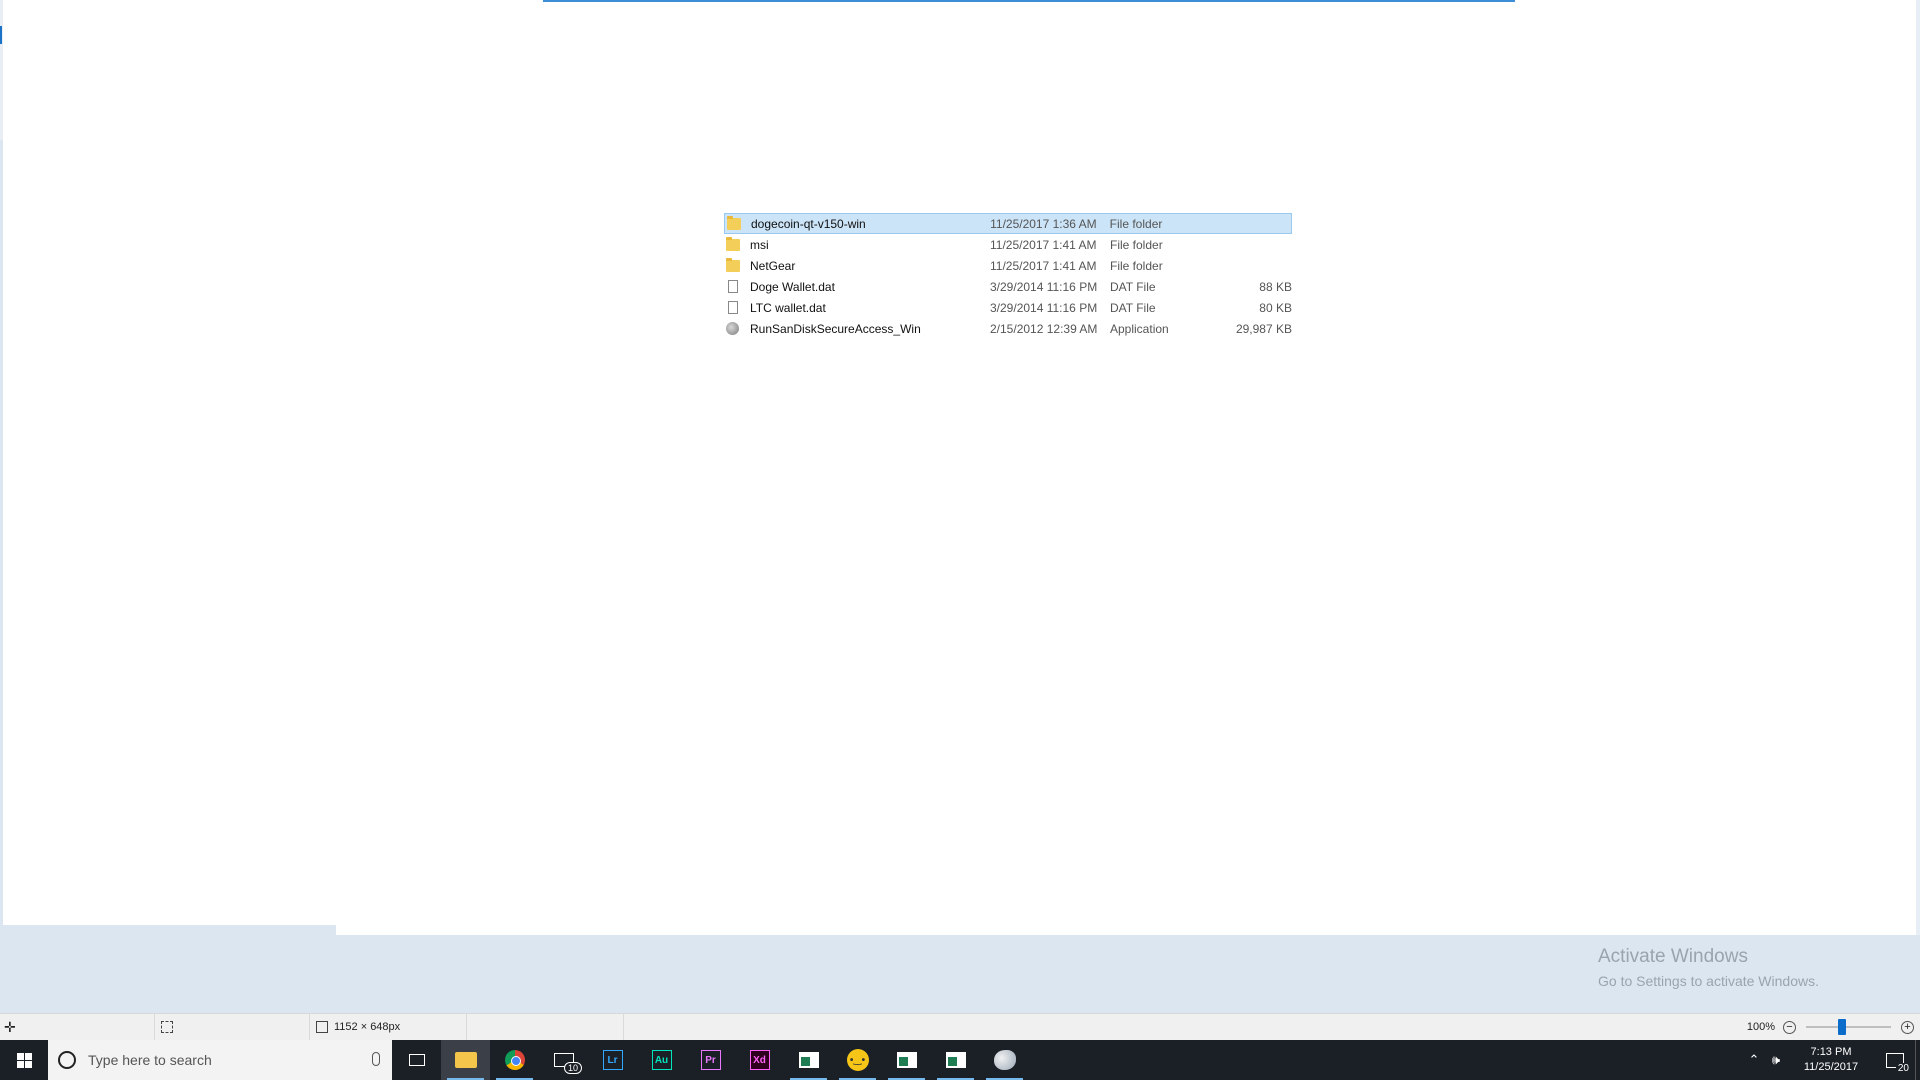 This screenshot has height=1080, width=1920. I want to click on file-size: 80 KB, so click(1275, 307).